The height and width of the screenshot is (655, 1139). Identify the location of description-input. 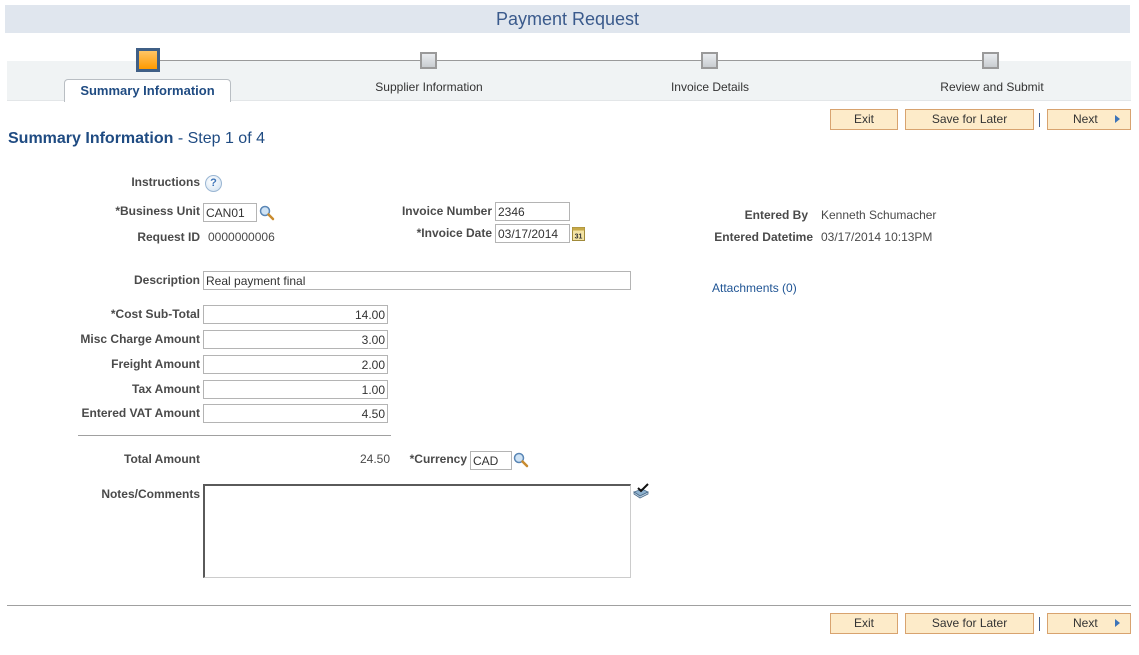
(417, 280).